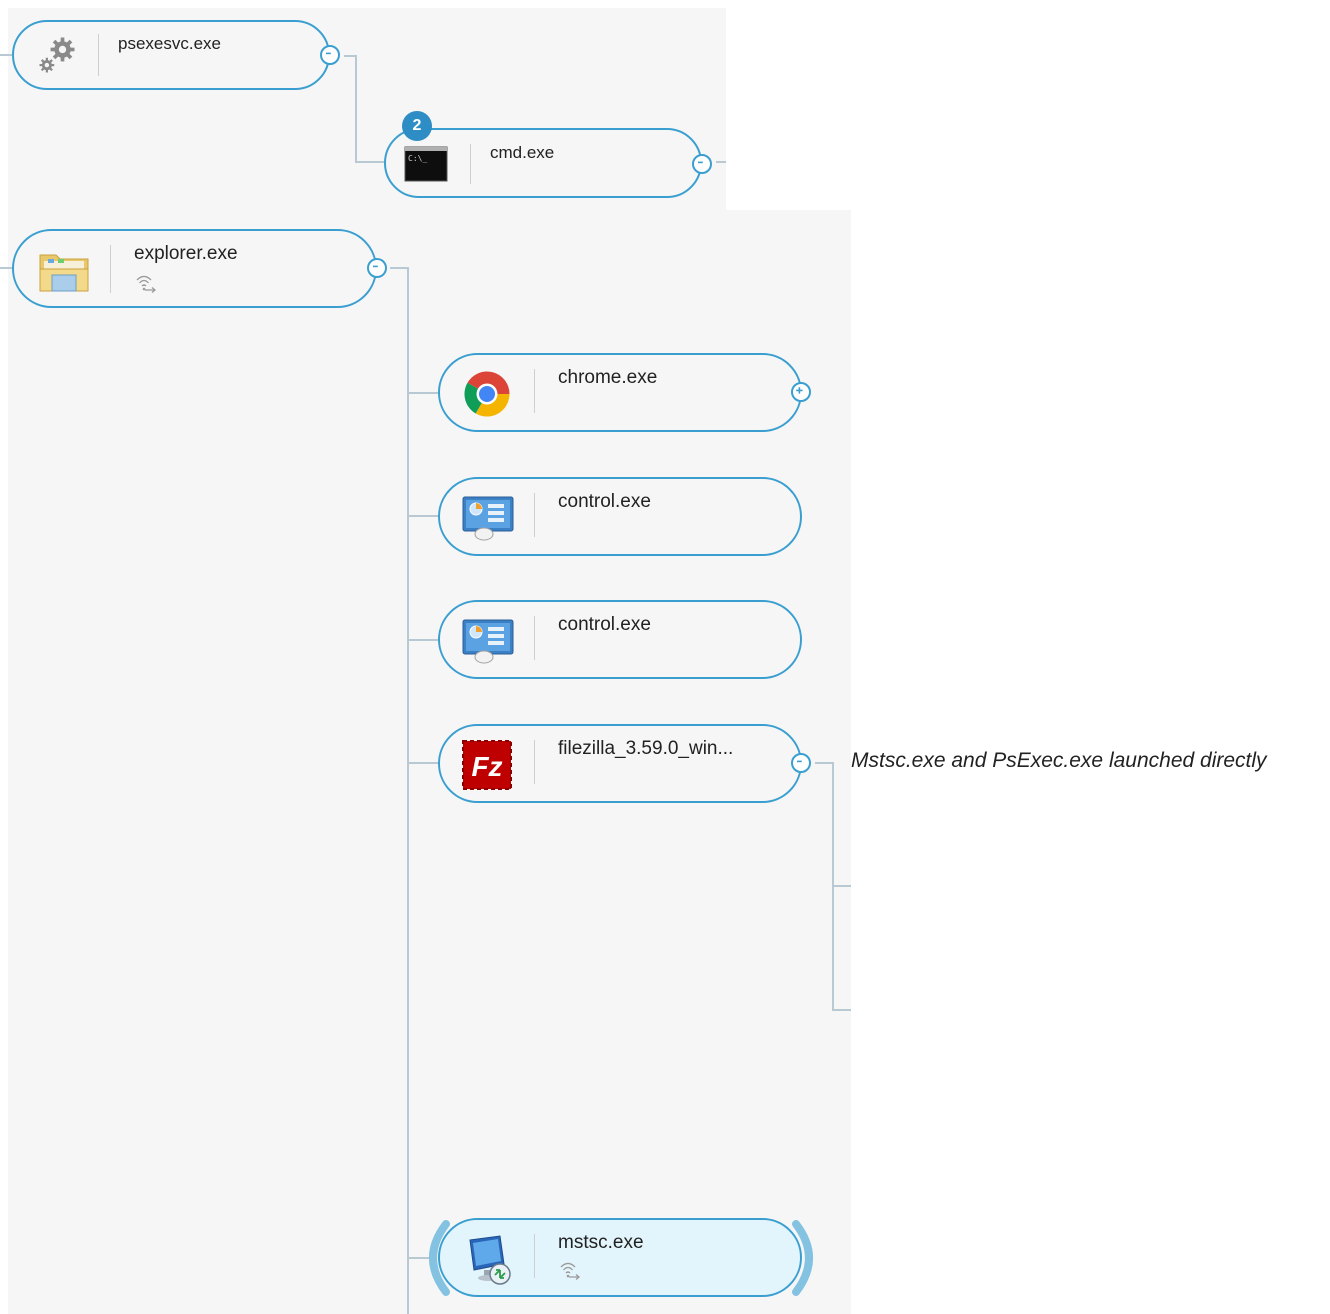 The height and width of the screenshot is (1314, 1330). I want to click on process-name-control-2: control.exe, so click(604, 624).